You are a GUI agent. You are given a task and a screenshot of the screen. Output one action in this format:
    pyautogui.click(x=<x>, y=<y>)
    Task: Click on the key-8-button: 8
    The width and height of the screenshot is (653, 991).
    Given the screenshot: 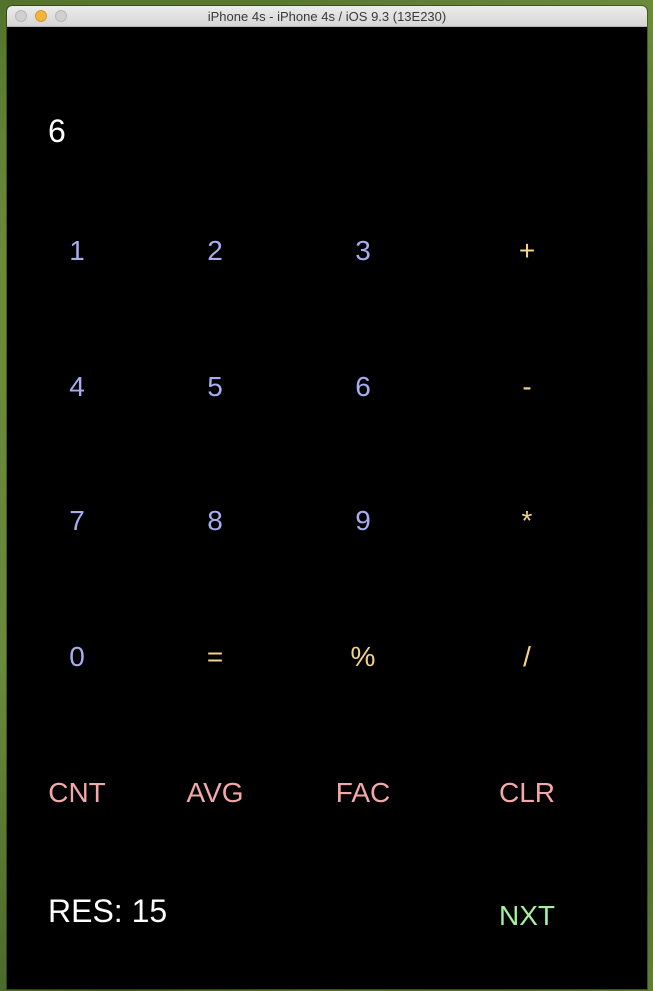 What is the action you would take?
    pyautogui.click(x=215, y=521)
    